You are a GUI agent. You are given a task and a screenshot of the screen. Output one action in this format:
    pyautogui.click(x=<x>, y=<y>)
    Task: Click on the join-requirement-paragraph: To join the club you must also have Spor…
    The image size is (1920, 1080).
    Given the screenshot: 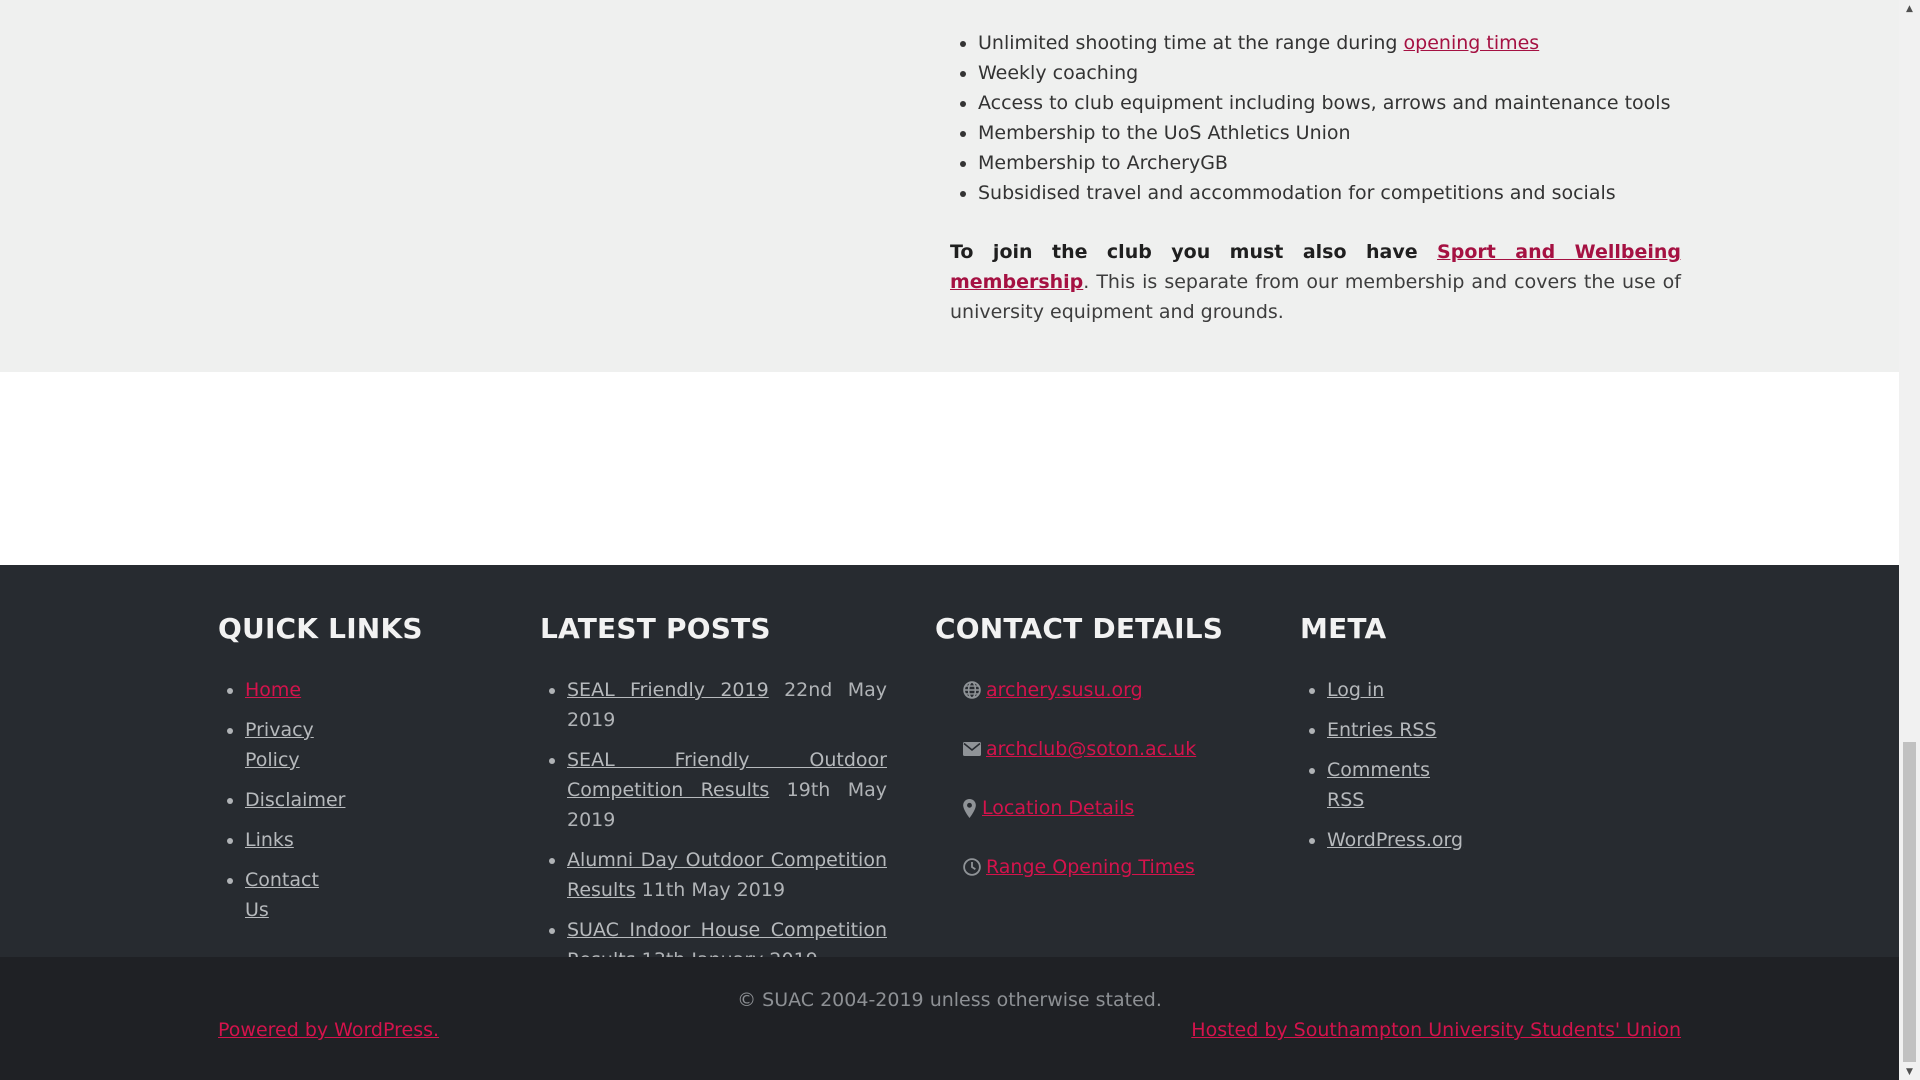 What is the action you would take?
    pyautogui.click(x=1315, y=282)
    